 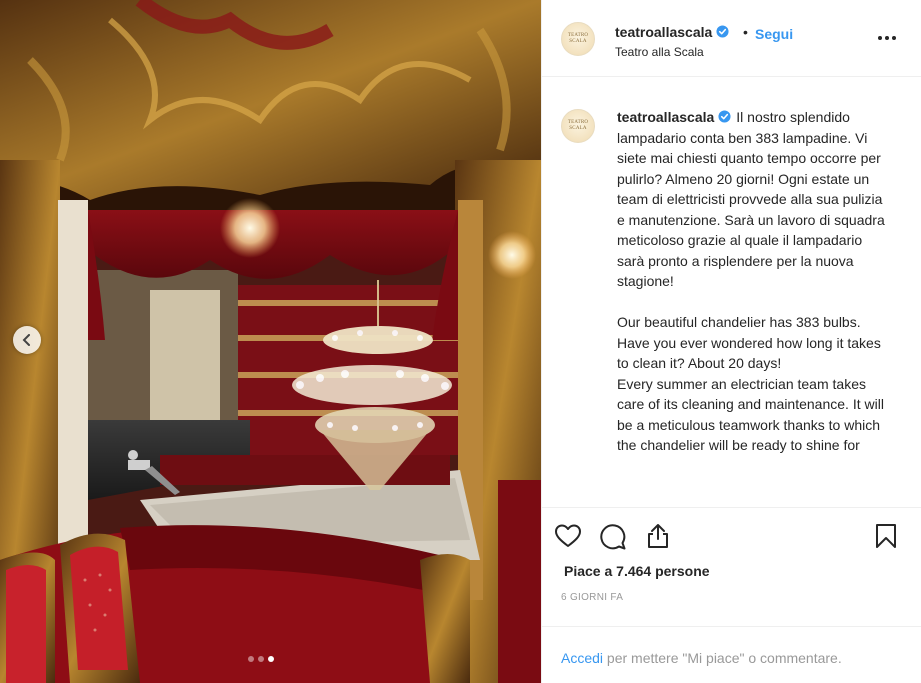 What do you see at coordinates (568, 536) in the screenshot?
I see `heart-icon` at bounding box center [568, 536].